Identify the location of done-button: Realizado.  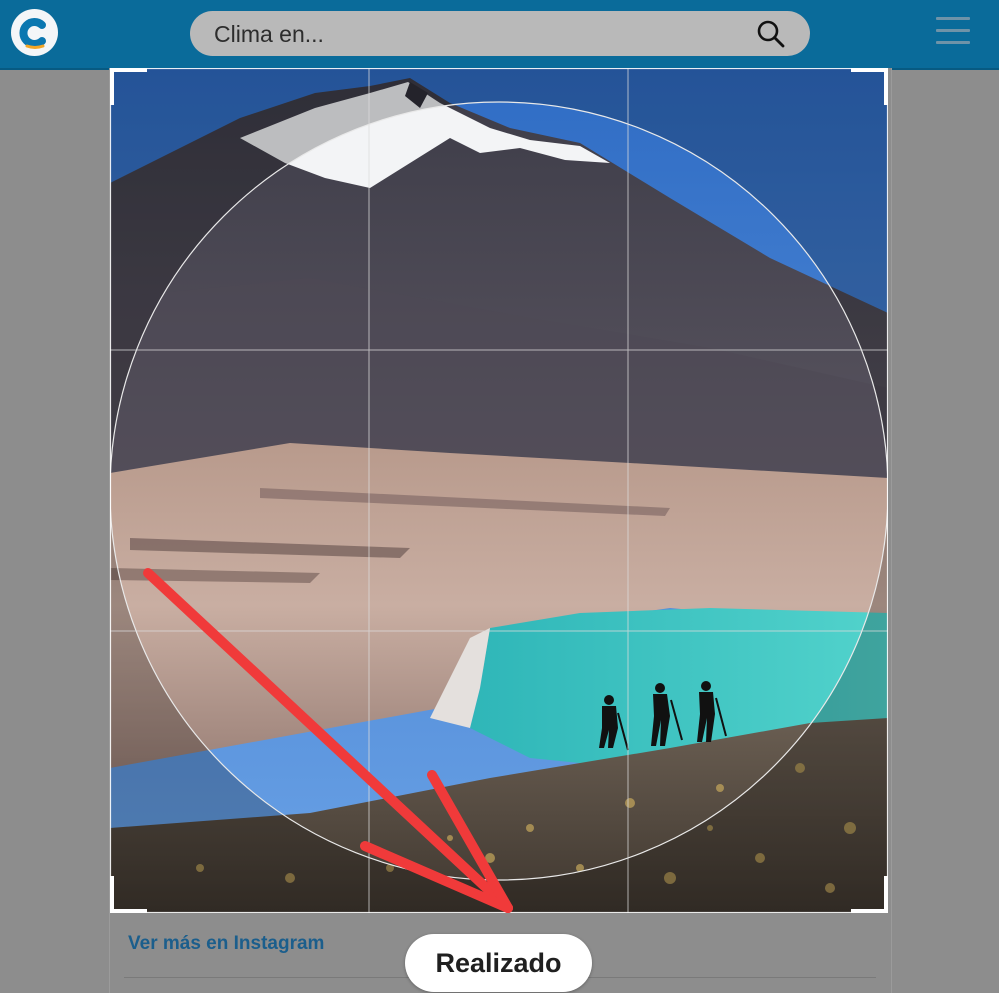
(498, 963).